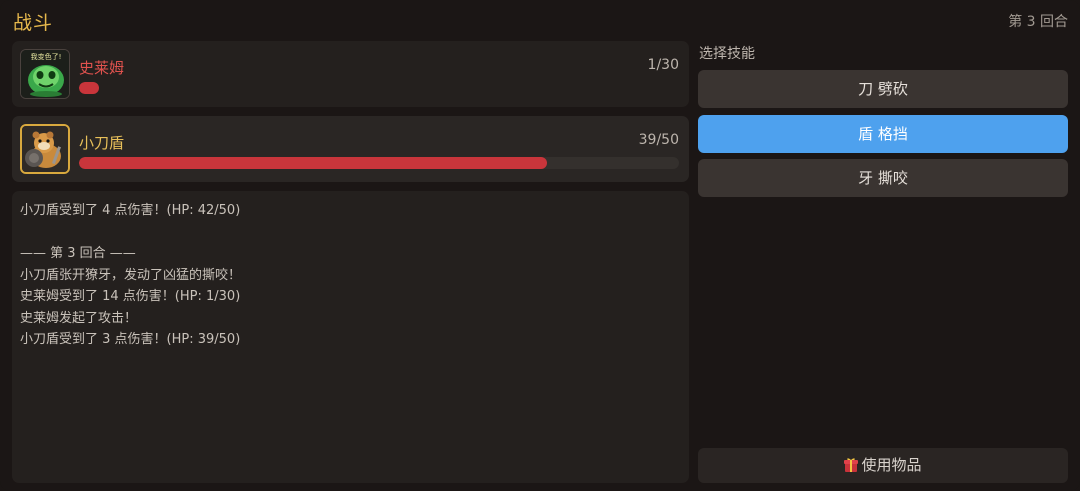 This screenshot has height=491, width=1080. What do you see at coordinates (78, 253) in the screenshot?
I see `log-line: —— 第 3 回合 ——` at bounding box center [78, 253].